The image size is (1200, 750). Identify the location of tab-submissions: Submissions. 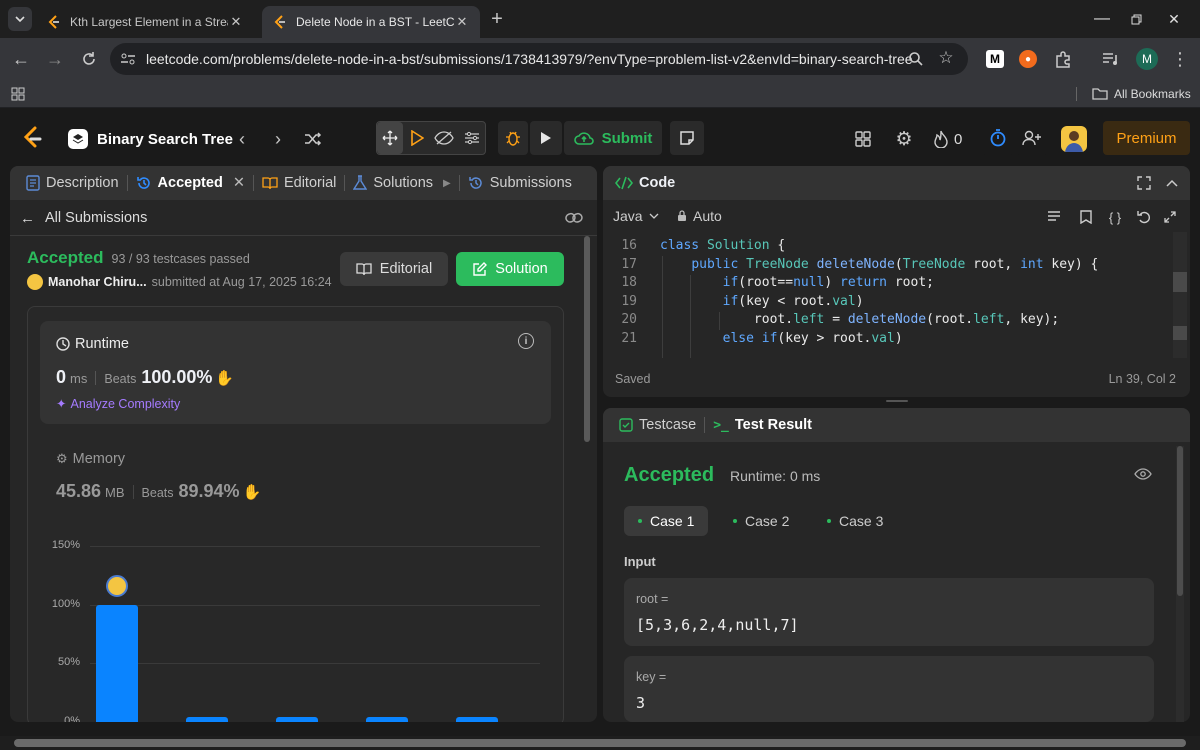
(520, 183).